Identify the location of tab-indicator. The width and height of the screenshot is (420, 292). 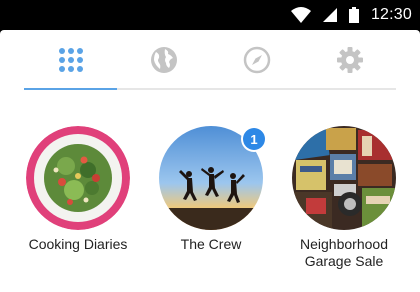
(70, 89).